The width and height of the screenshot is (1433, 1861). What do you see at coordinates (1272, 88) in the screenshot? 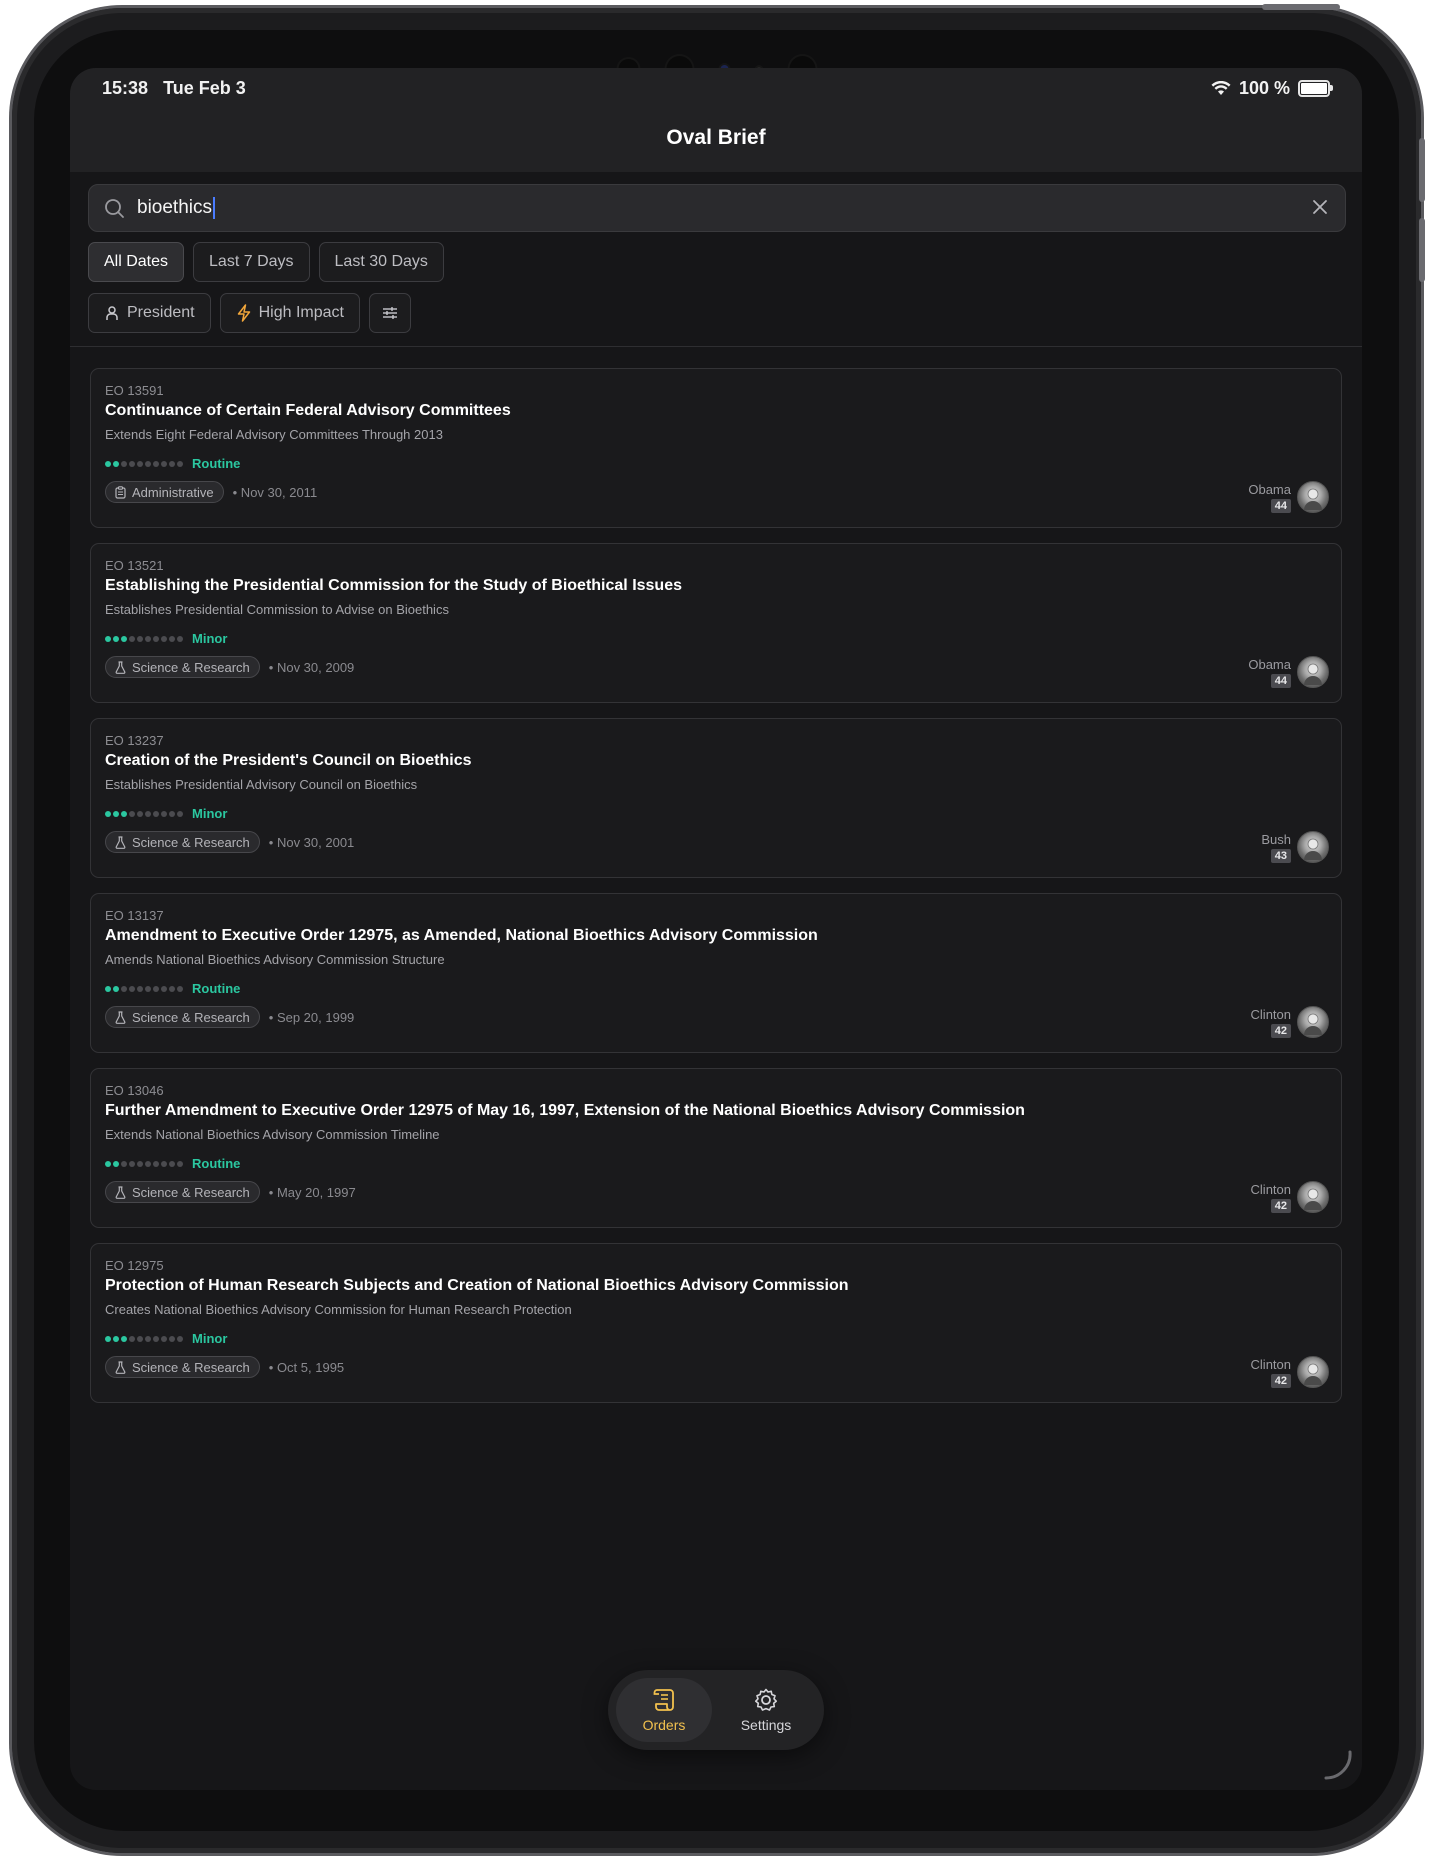
I see `status-indicators: 100 %` at bounding box center [1272, 88].